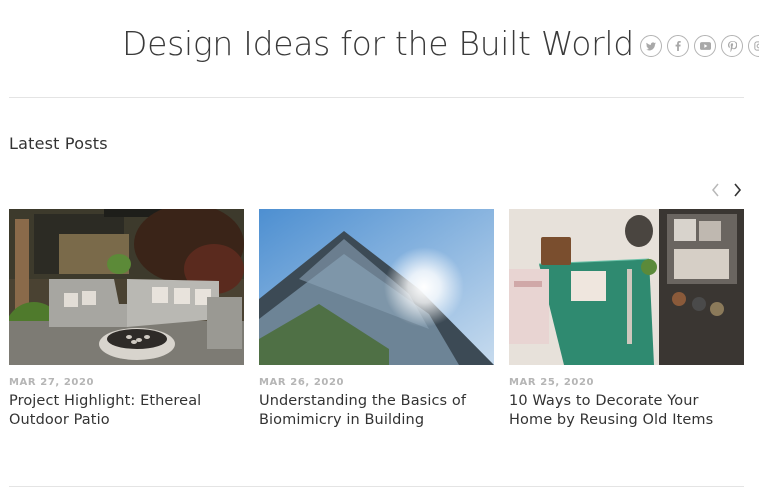  Describe the element at coordinates (732, 46) in the screenshot. I see `pinterest-icon` at that location.